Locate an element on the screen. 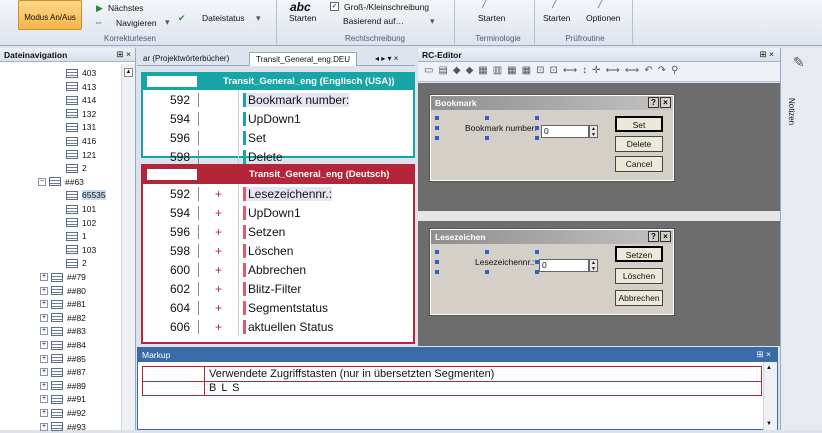 This screenshot has height=433, width=822. lesezeichennr-input: 0 is located at coordinates (564, 265).